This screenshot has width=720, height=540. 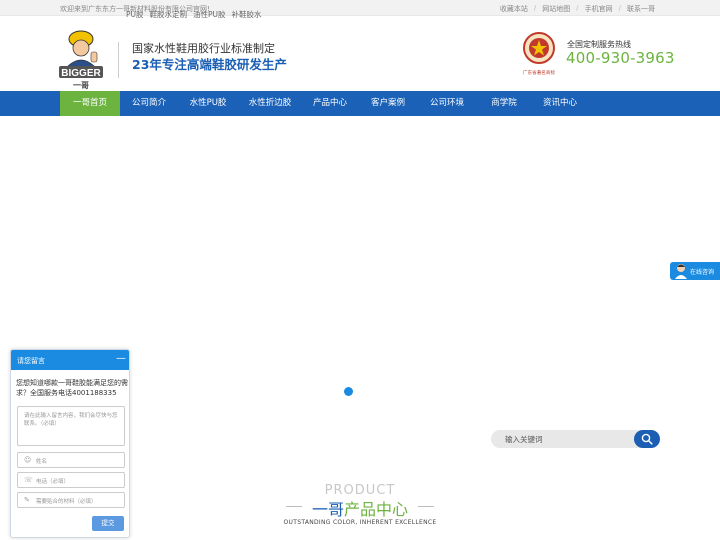 I want to click on top-links: 收藏本站 / 网站地图 / 手机官网 / 联系一哥, so click(x=577, y=9).